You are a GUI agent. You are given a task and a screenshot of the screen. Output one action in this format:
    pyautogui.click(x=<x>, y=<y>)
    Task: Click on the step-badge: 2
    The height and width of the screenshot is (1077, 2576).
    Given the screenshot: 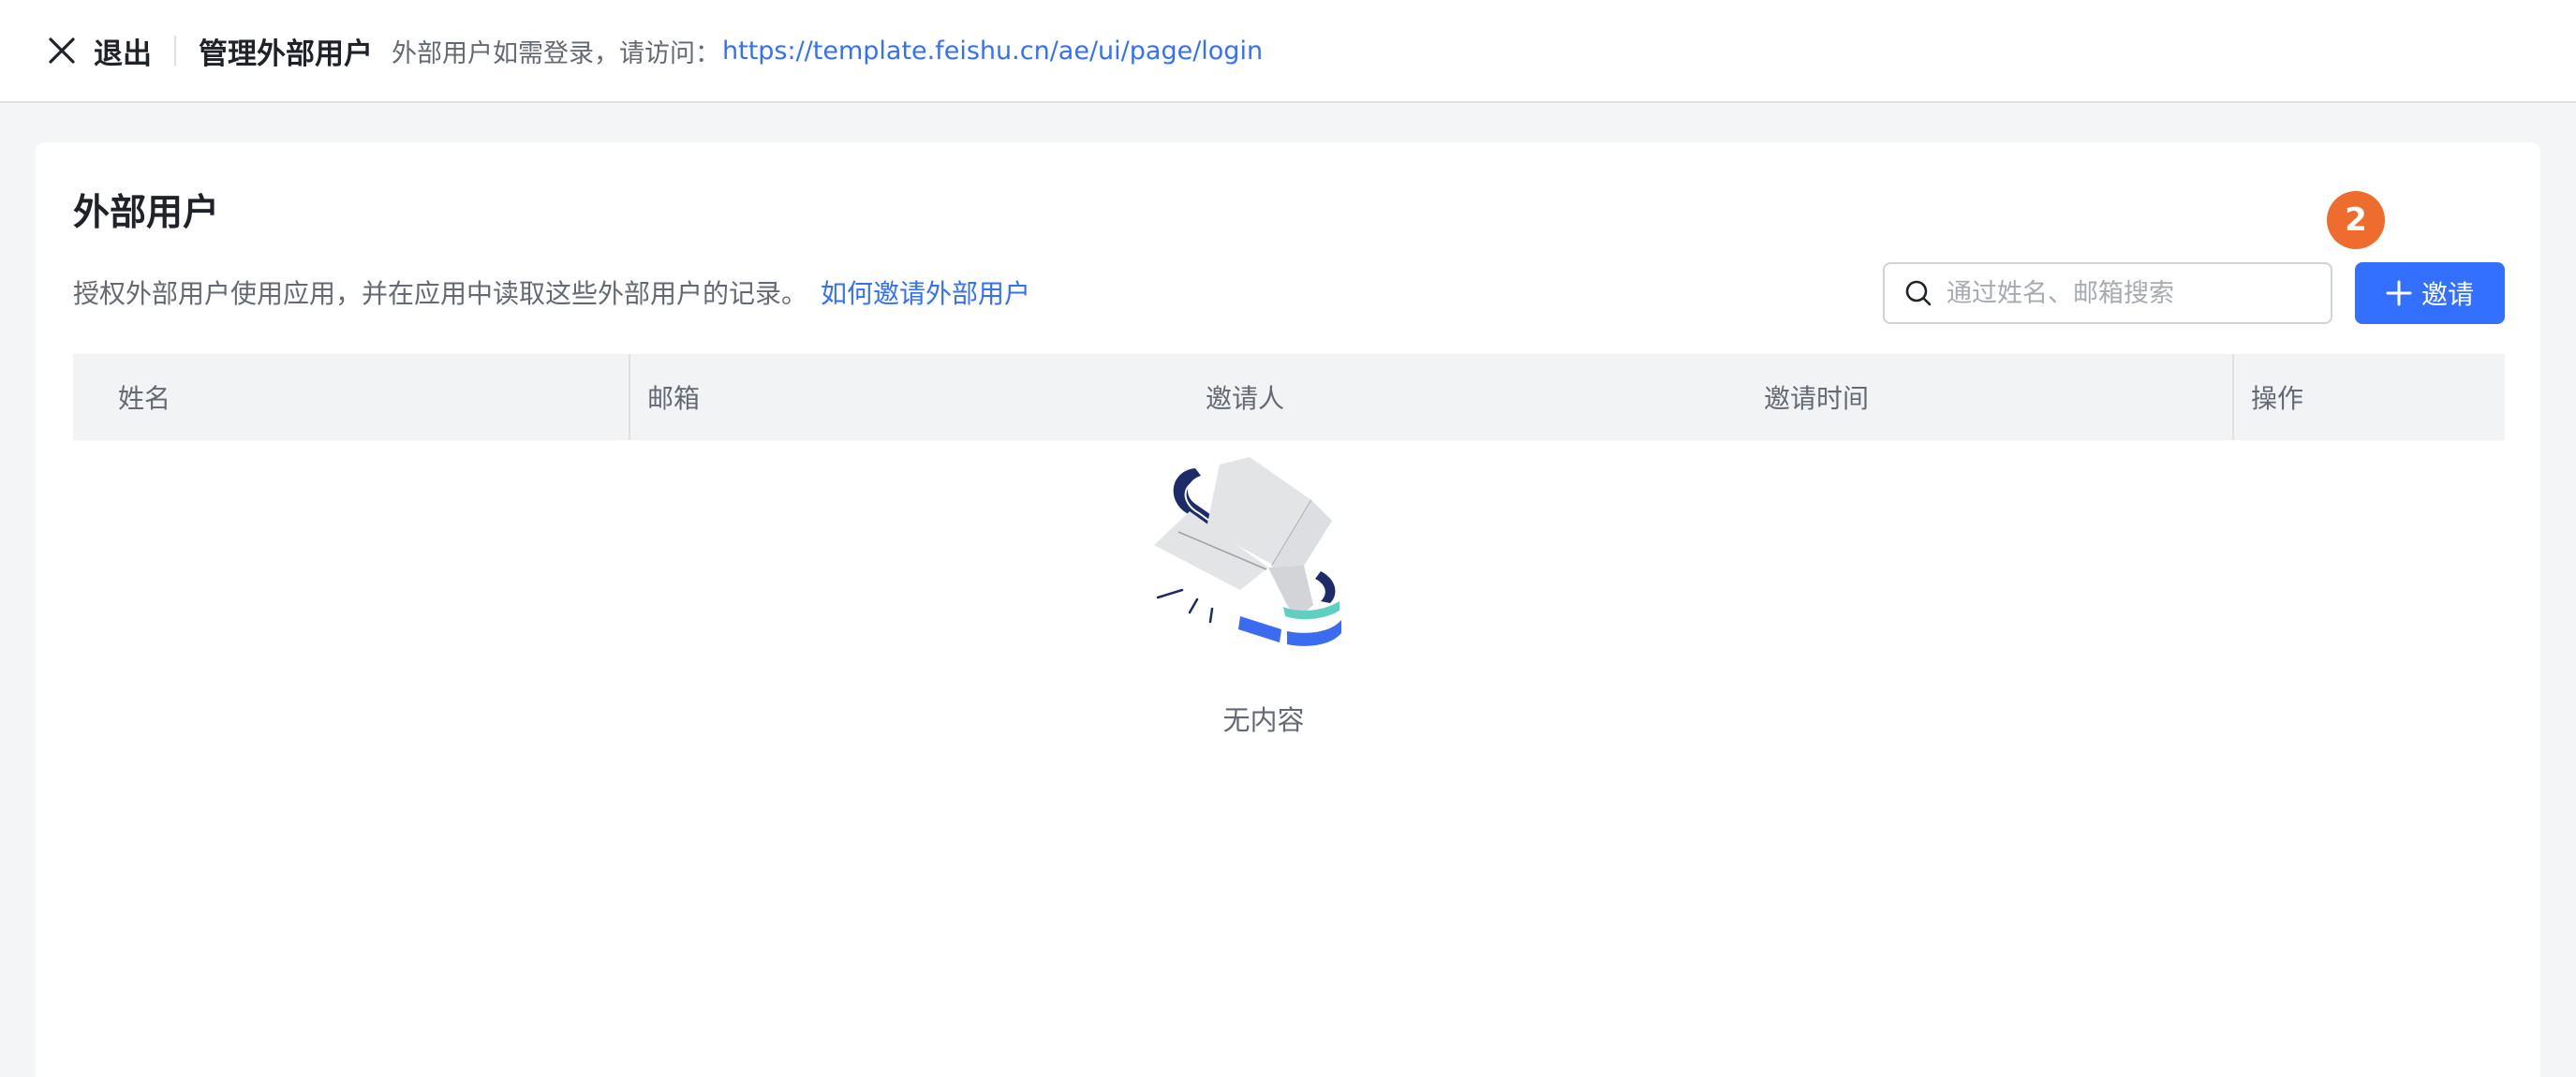 What is the action you would take?
    pyautogui.click(x=2356, y=220)
    